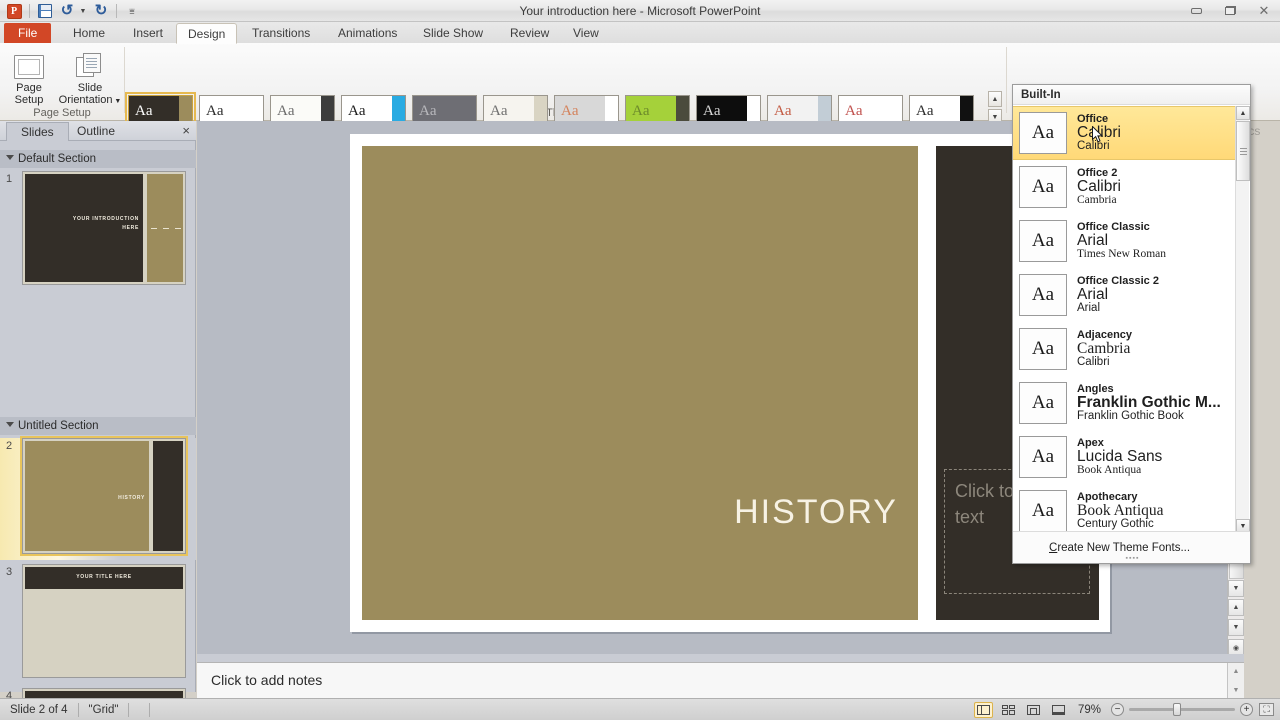 Image resolution: width=1280 pixels, height=720 pixels. What do you see at coordinates (186, 130) in the screenshot?
I see `close-pane-icon: ×` at bounding box center [186, 130].